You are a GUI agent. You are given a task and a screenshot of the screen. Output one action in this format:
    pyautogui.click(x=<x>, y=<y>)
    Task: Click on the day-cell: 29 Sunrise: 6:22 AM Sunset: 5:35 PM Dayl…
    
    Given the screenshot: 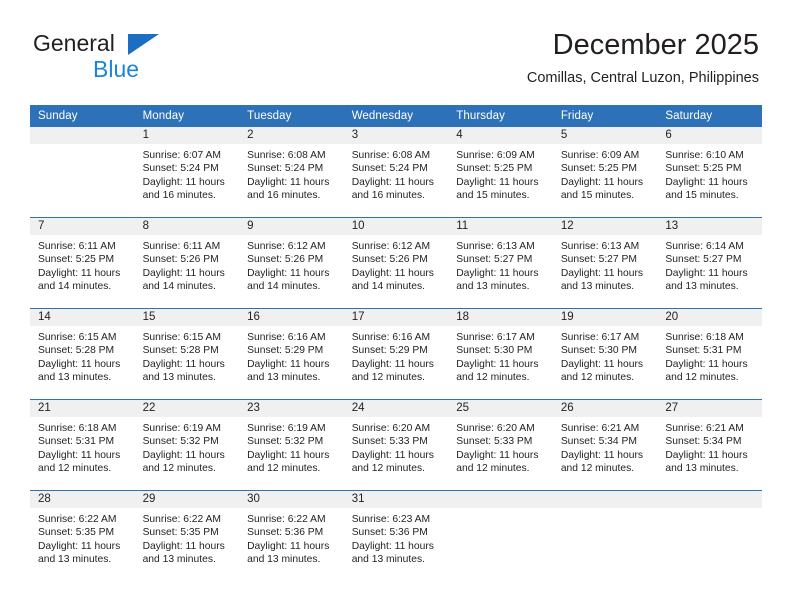 What is the action you would take?
    pyautogui.click(x=187, y=535)
    